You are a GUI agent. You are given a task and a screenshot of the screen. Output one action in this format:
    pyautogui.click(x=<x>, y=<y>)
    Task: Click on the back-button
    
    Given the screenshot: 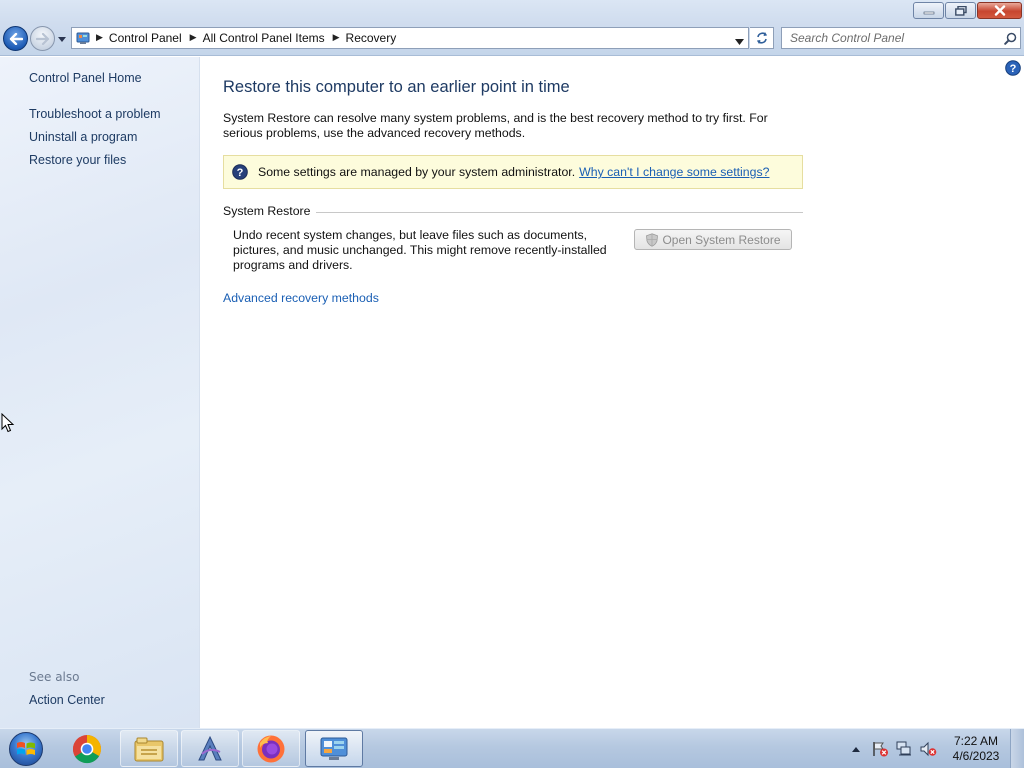 What is the action you would take?
    pyautogui.click(x=15, y=38)
    